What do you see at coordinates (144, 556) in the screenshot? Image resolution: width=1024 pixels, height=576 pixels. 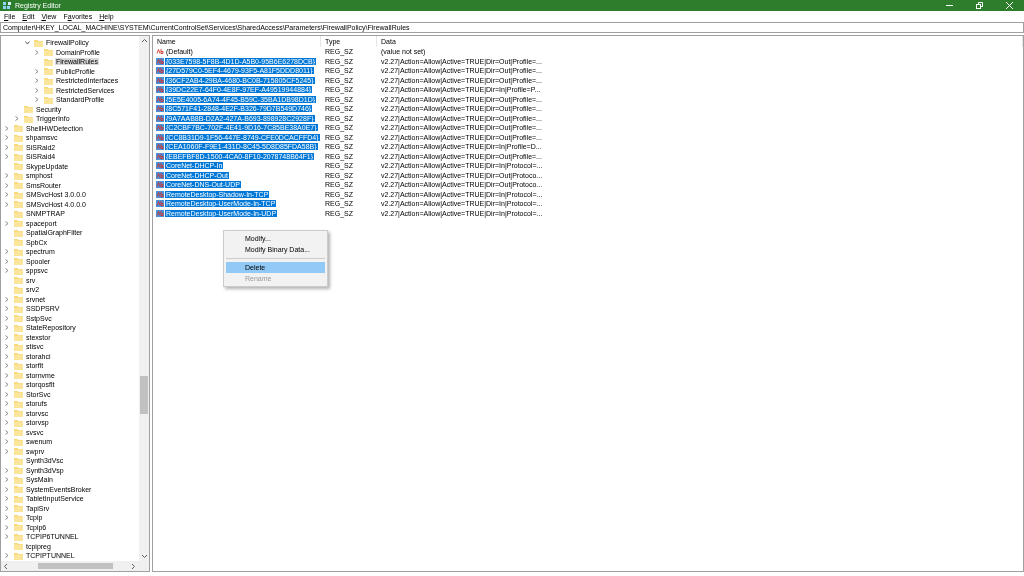 I see `scroll-down-icon` at bounding box center [144, 556].